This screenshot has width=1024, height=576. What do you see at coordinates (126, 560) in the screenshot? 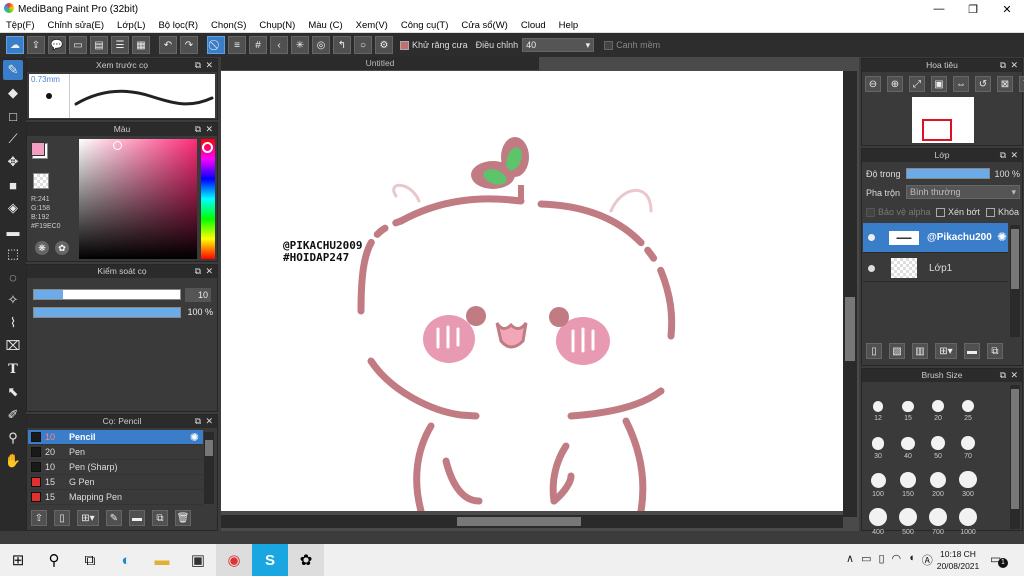
I see `edge-browser-icon: ◐` at bounding box center [126, 560].